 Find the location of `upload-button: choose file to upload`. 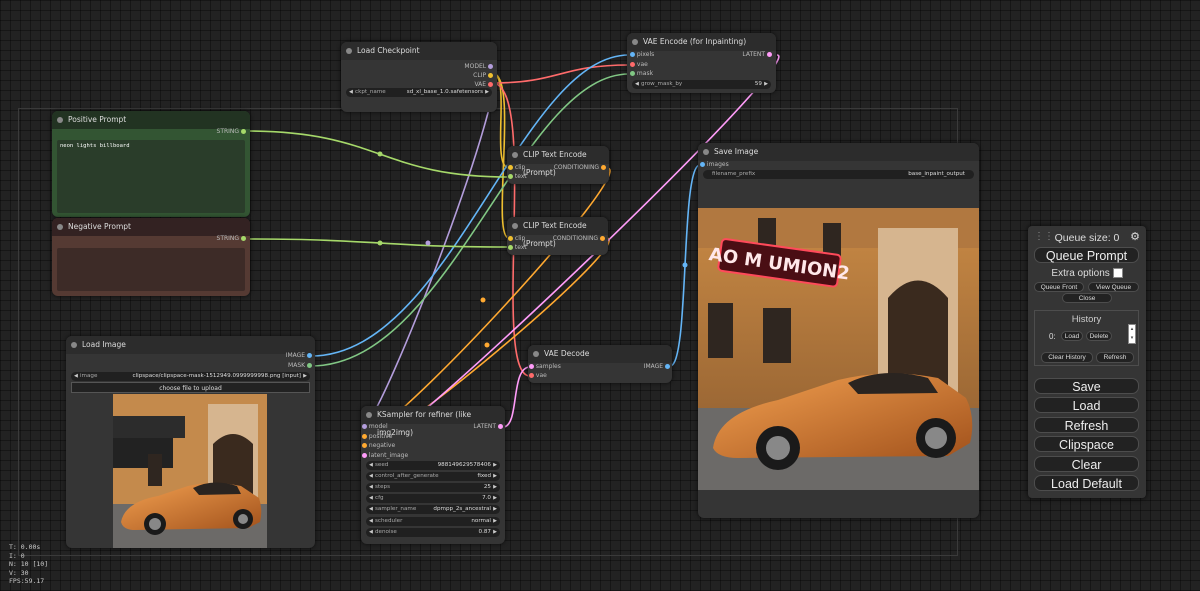

upload-button: choose file to upload is located at coordinates (190, 387).